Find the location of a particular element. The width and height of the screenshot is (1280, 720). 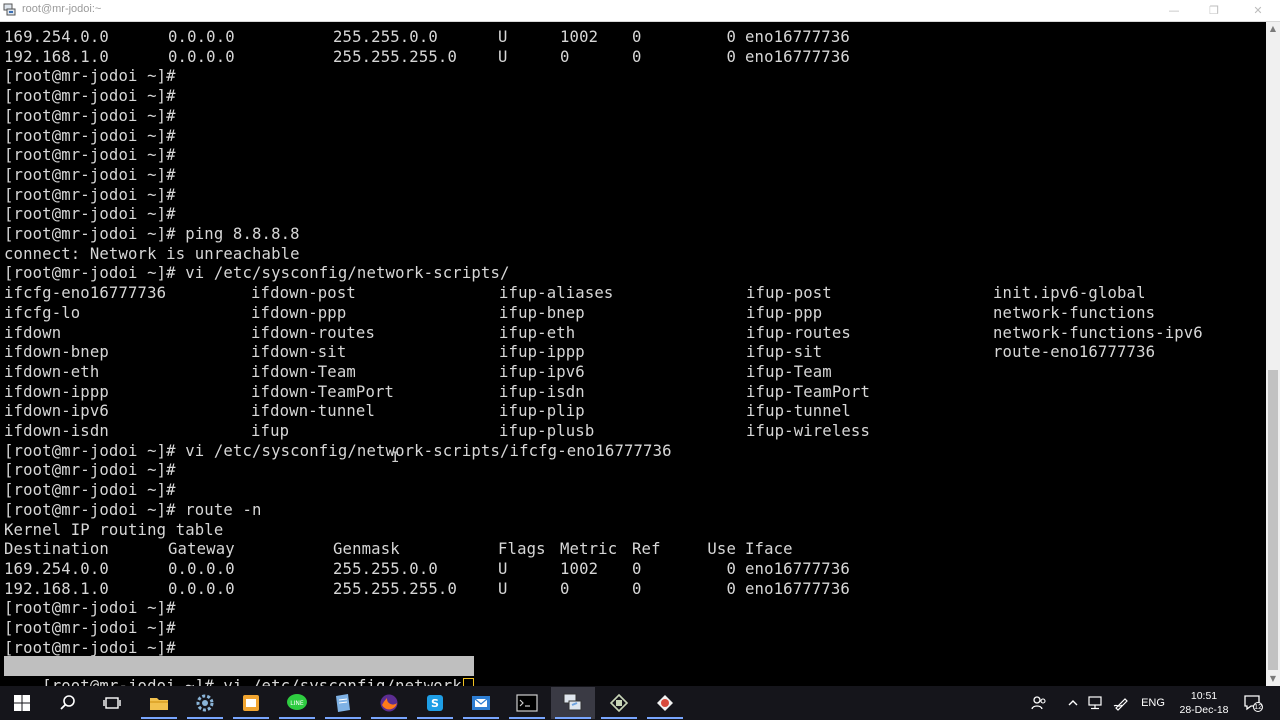

route-table-cell: Metric is located at coordinates (589, 549).